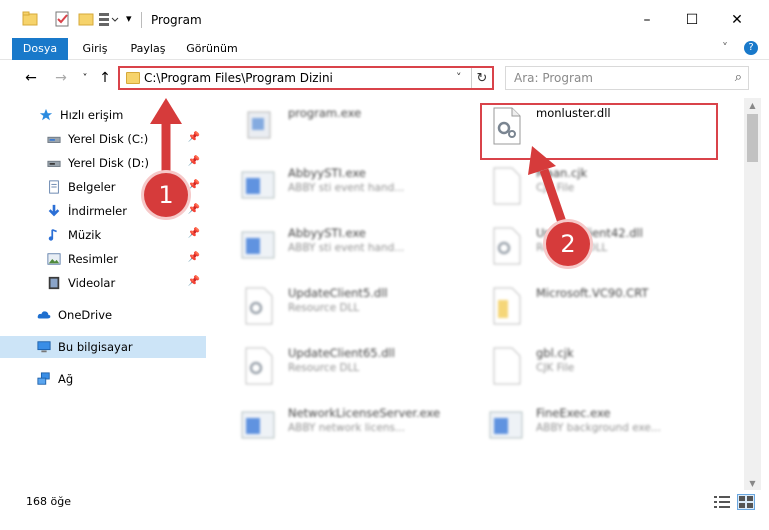 Image resolution: width=769 pixels, height=530 pixels. I want to click on video-icon, so click(54, 283).